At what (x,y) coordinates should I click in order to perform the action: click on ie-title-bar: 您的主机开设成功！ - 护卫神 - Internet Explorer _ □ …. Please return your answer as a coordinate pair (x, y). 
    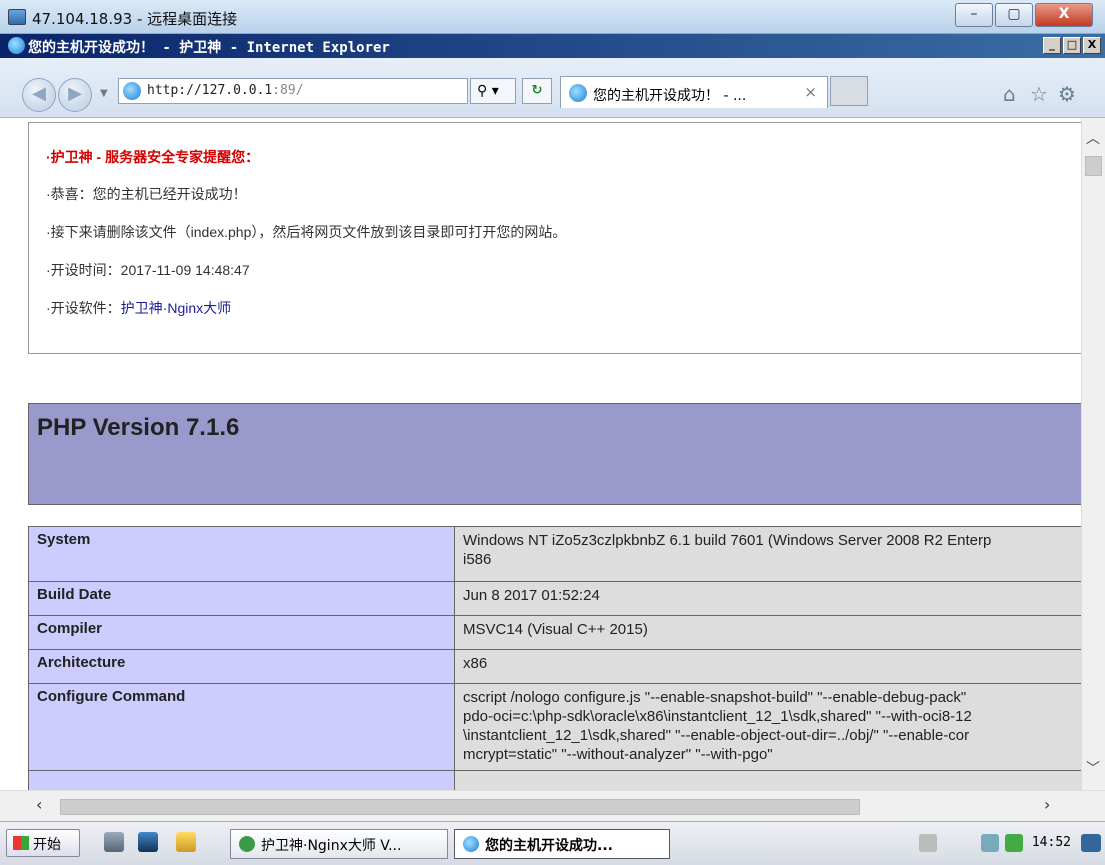
    Looking at the image, I should click on (552, 46).